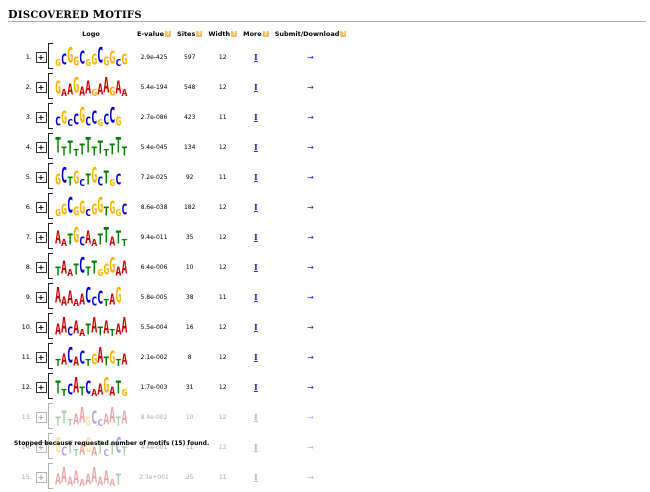 The image size is (650, 492). I want to click on motif-logo: AATGCAATTATT, so click(91, 236).